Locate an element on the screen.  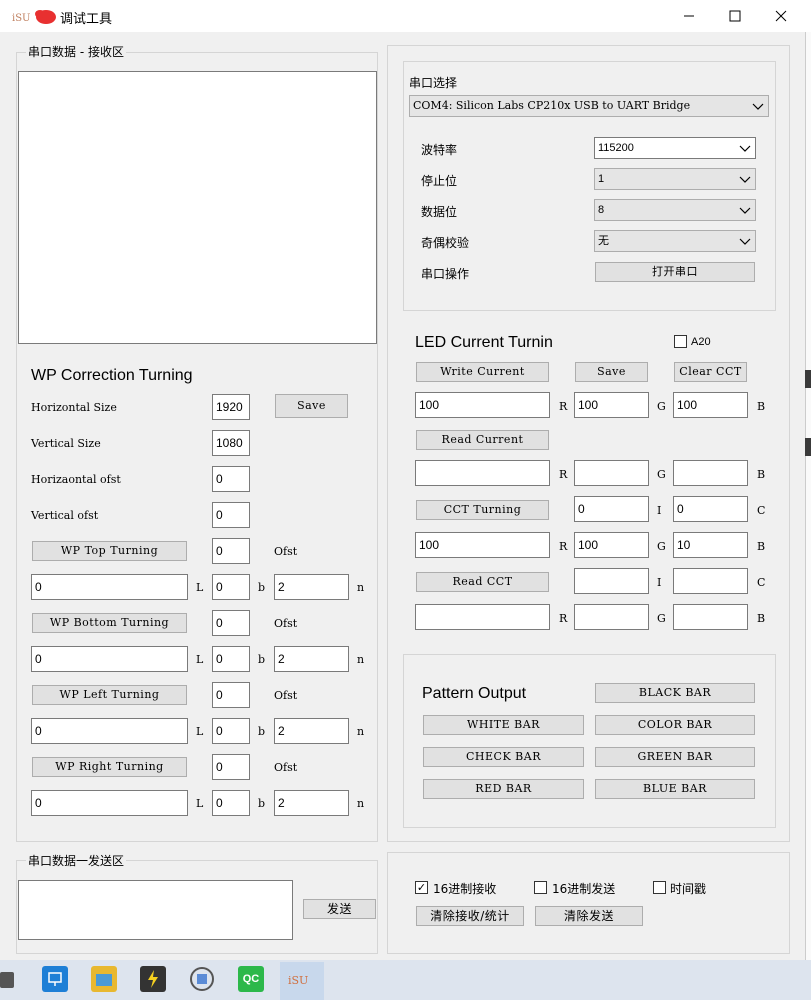
hex-receive-checkbox: ✓ is located at coordinates (421, 887).